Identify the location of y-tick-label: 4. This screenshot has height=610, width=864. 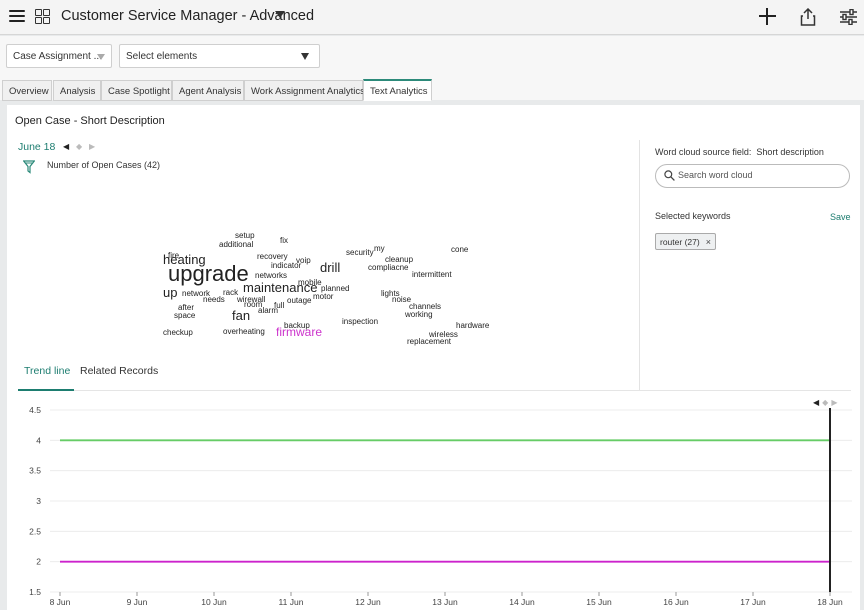
(38, 440).